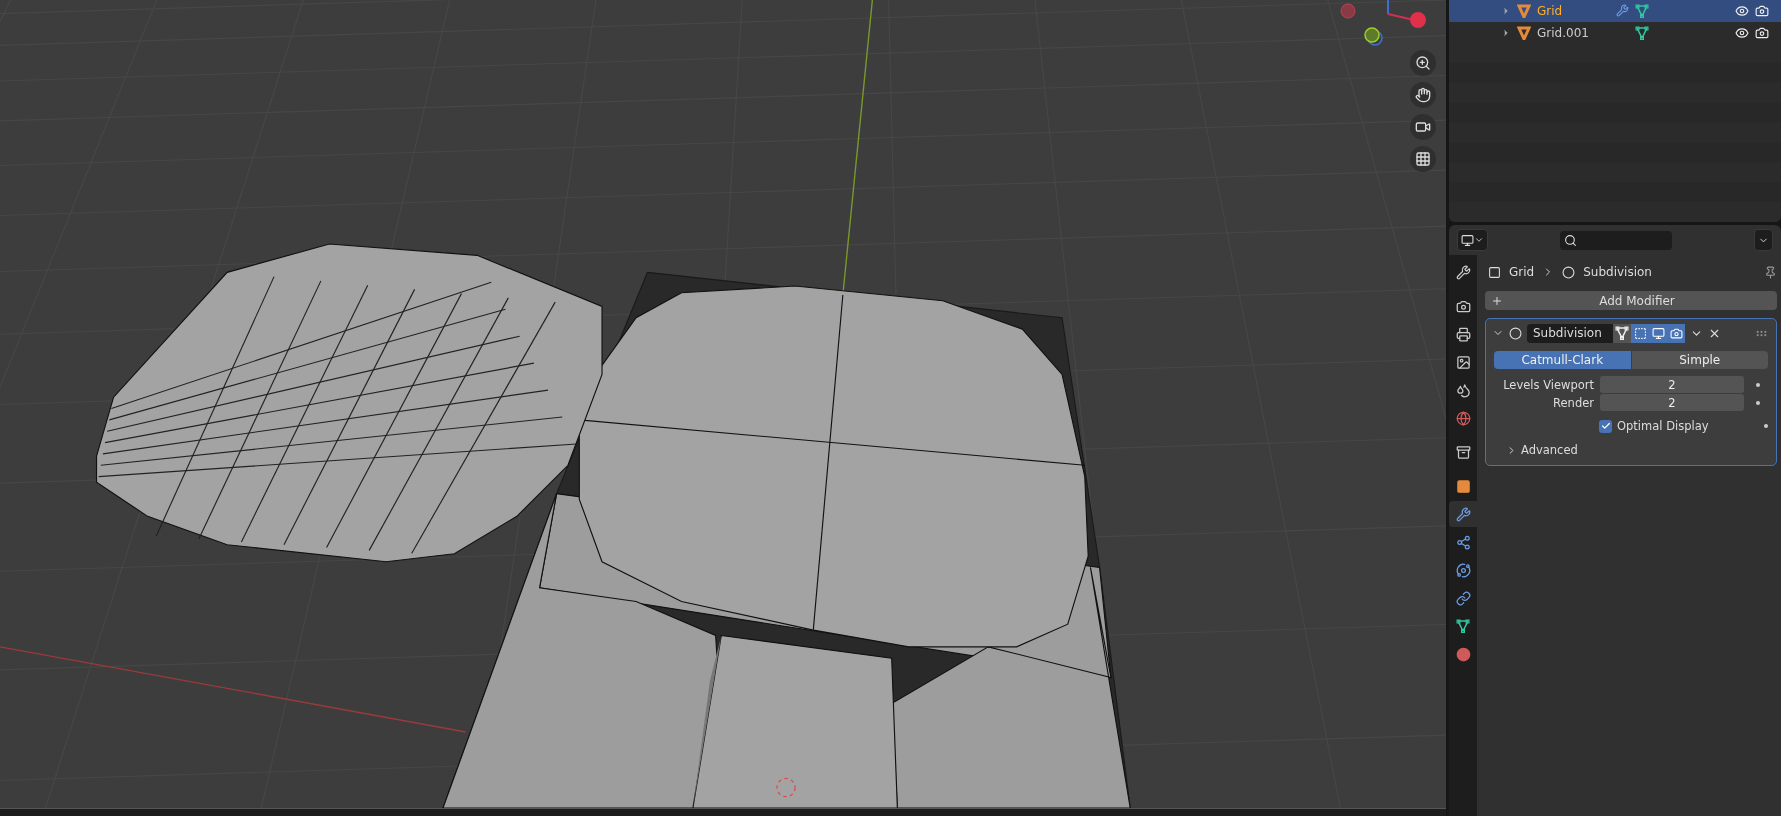  I want to click on outliner-row: Grid, so click(1615, 11).